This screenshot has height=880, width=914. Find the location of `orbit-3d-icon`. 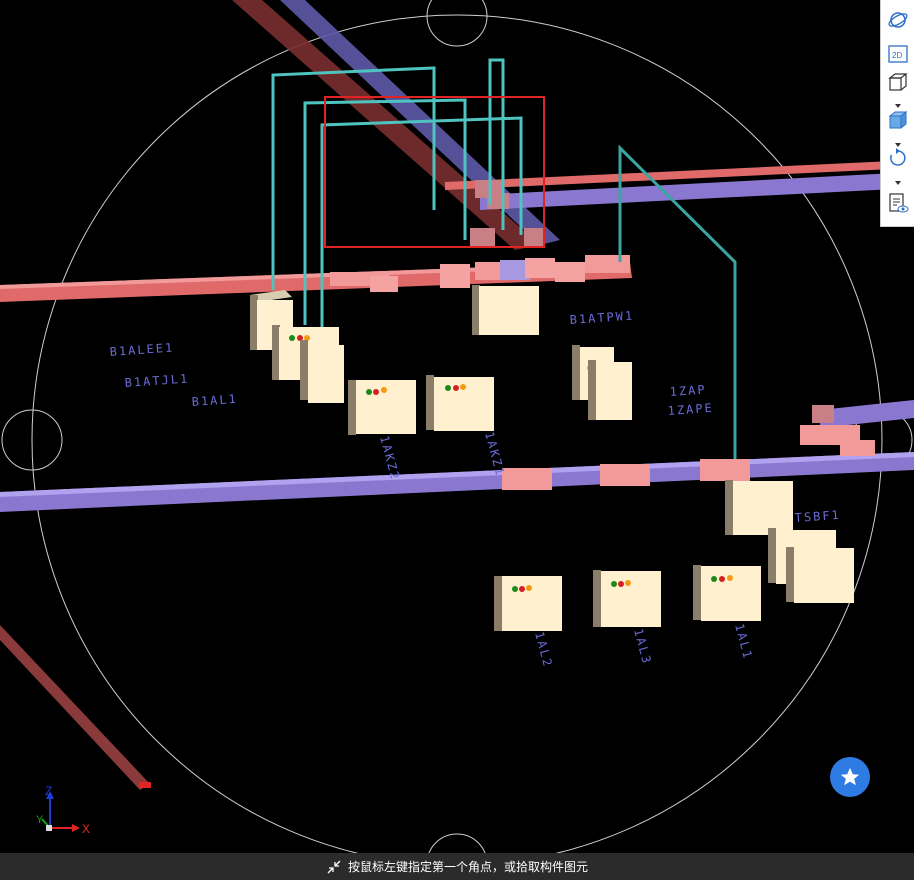

orbit-3d-icon is located at coordinates (898, 20).